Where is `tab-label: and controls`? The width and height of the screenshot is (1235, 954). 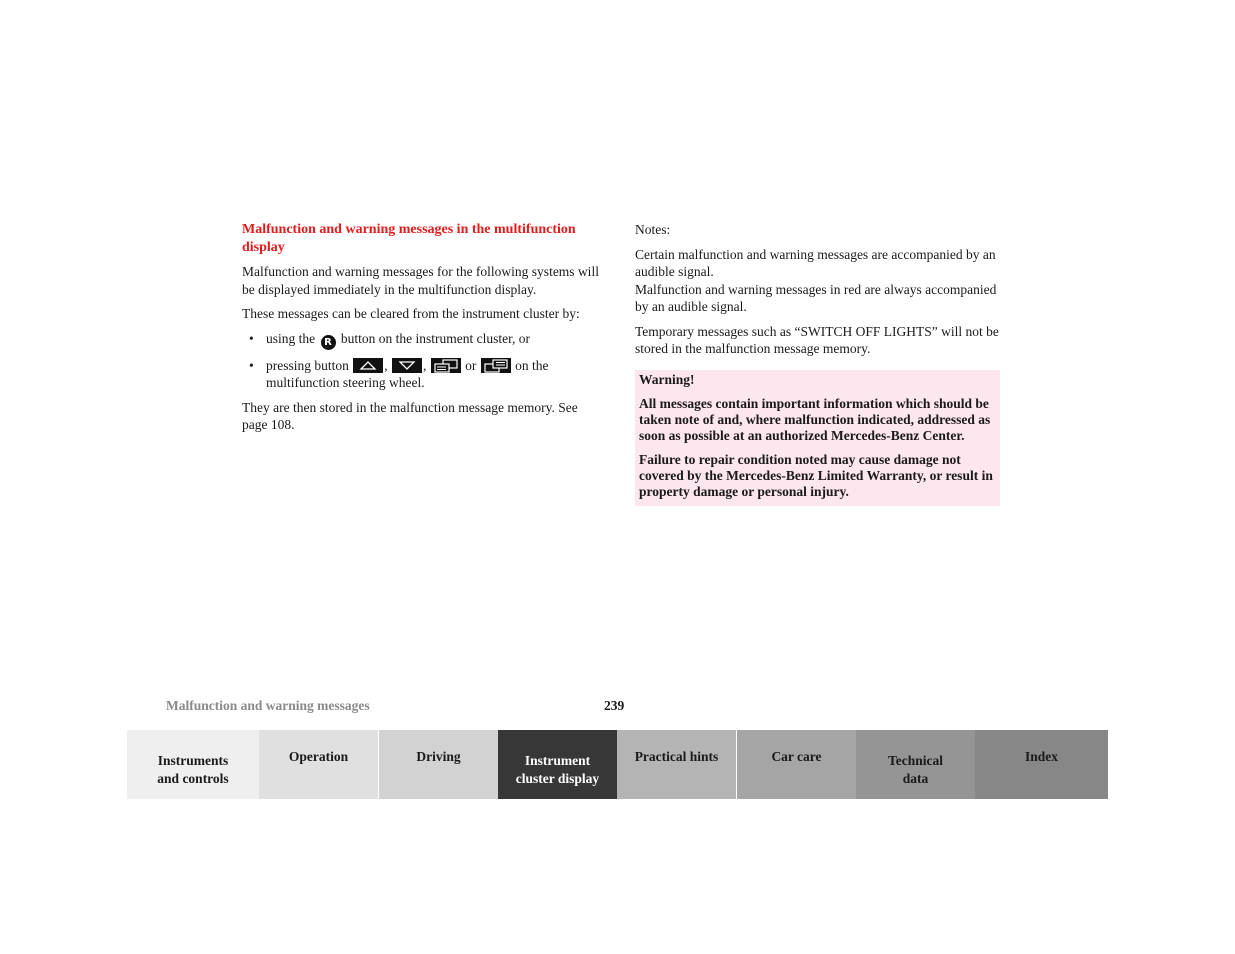
tab-label: and controls is located at coordinates (193, 778).